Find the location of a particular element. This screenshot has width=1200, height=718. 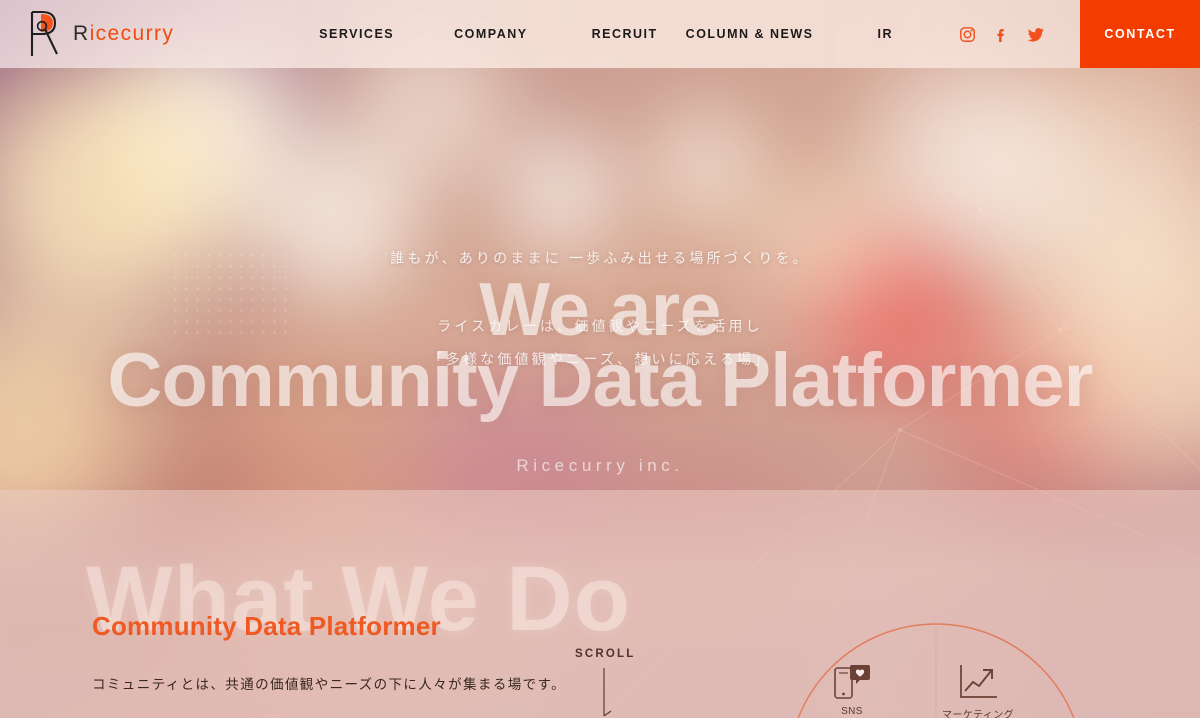

what-we-do-title: Community Data Platformer is located at coordinates (266, 626).